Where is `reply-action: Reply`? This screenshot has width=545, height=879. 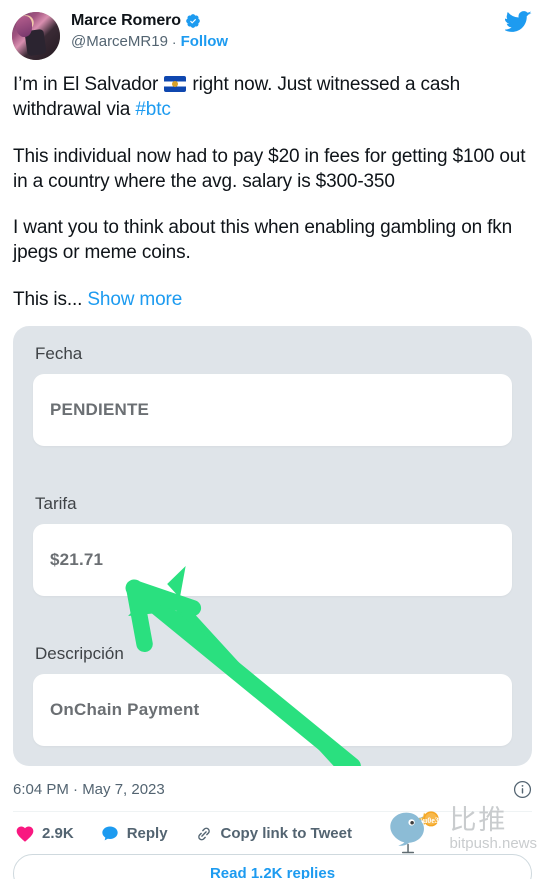 reply-action: Reply is located at coordinates (134, 834).